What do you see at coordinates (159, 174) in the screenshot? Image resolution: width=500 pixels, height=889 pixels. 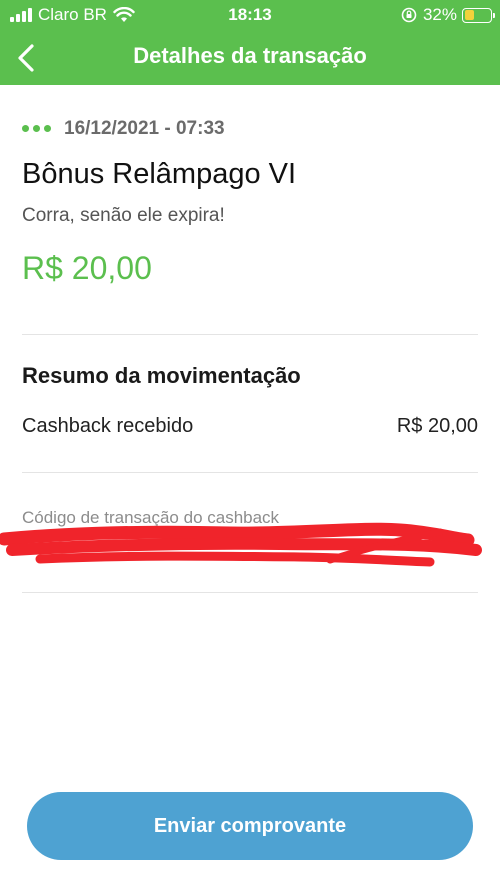 I see `transaction-title: Bônus Relâmpago VI` at bounding box center [159, 174].